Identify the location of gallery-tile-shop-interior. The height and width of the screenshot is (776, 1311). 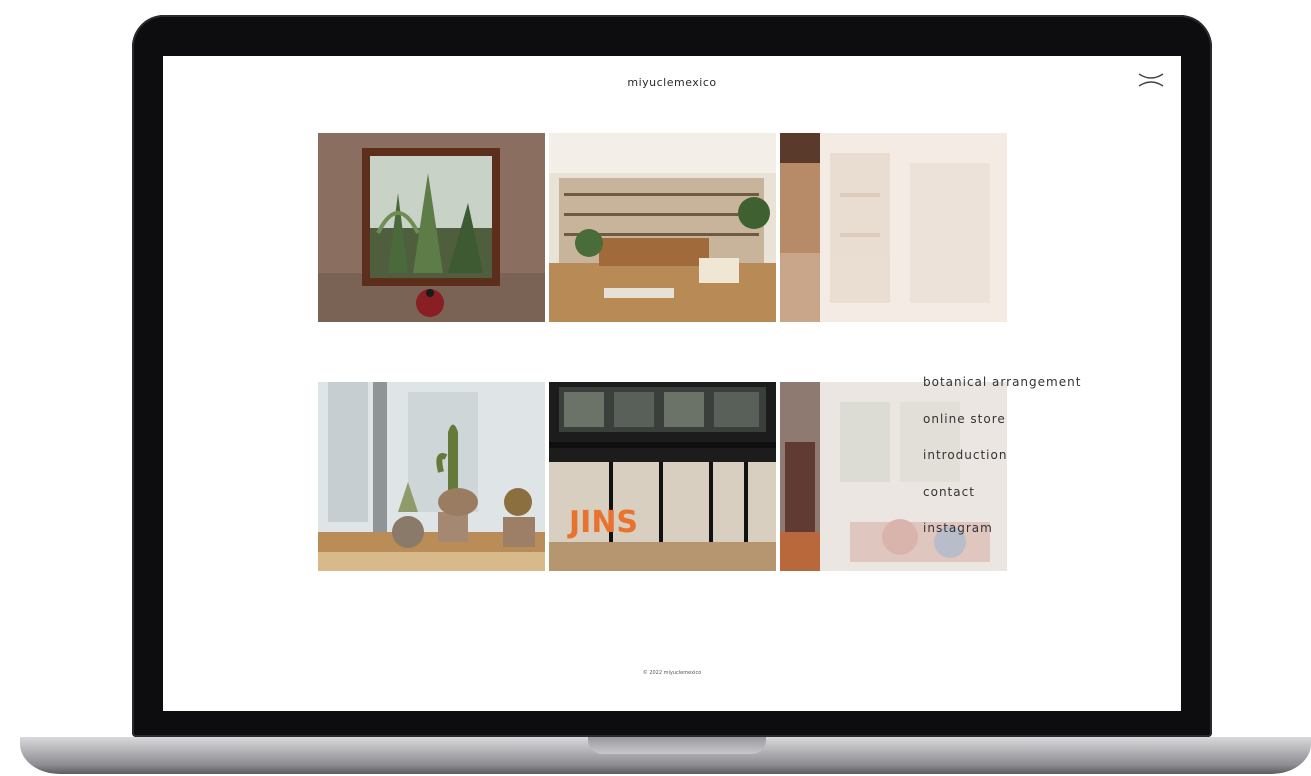
(662, 227).